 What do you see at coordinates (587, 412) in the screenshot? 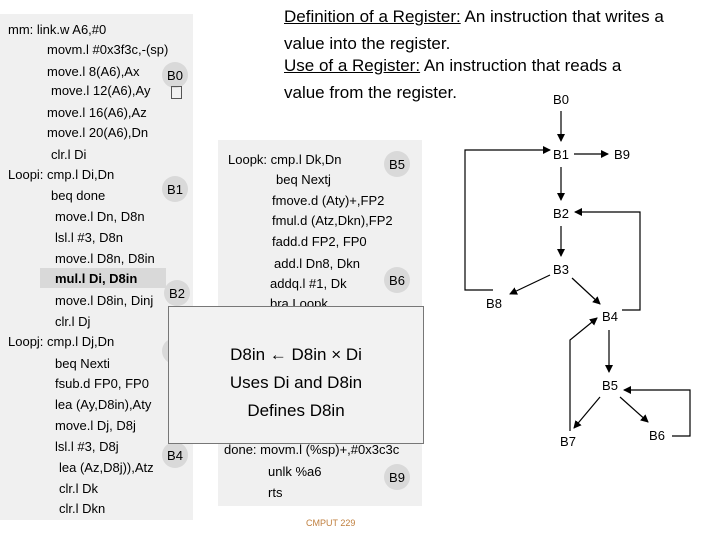
I see `edge-b5-b7` at bounding box center [587, 412].